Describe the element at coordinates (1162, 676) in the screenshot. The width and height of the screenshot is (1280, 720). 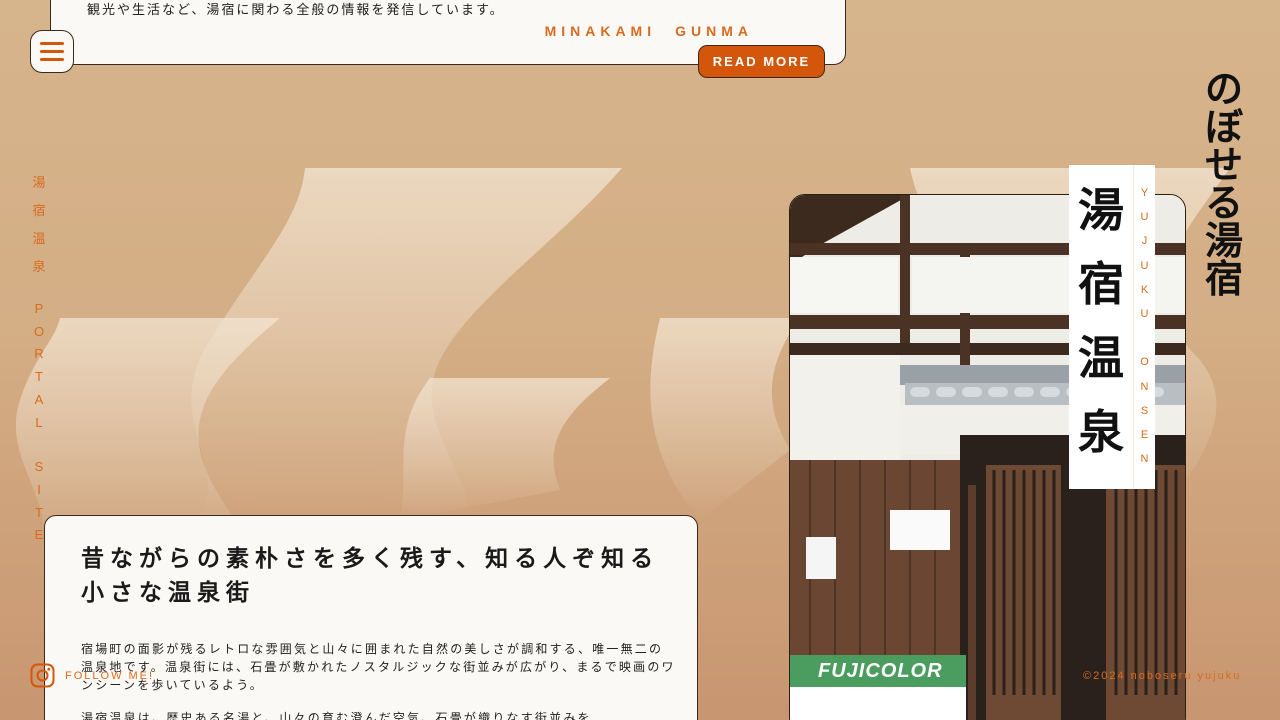
I see `copyright-text: ©2024 noboseru yujuku` at that location.